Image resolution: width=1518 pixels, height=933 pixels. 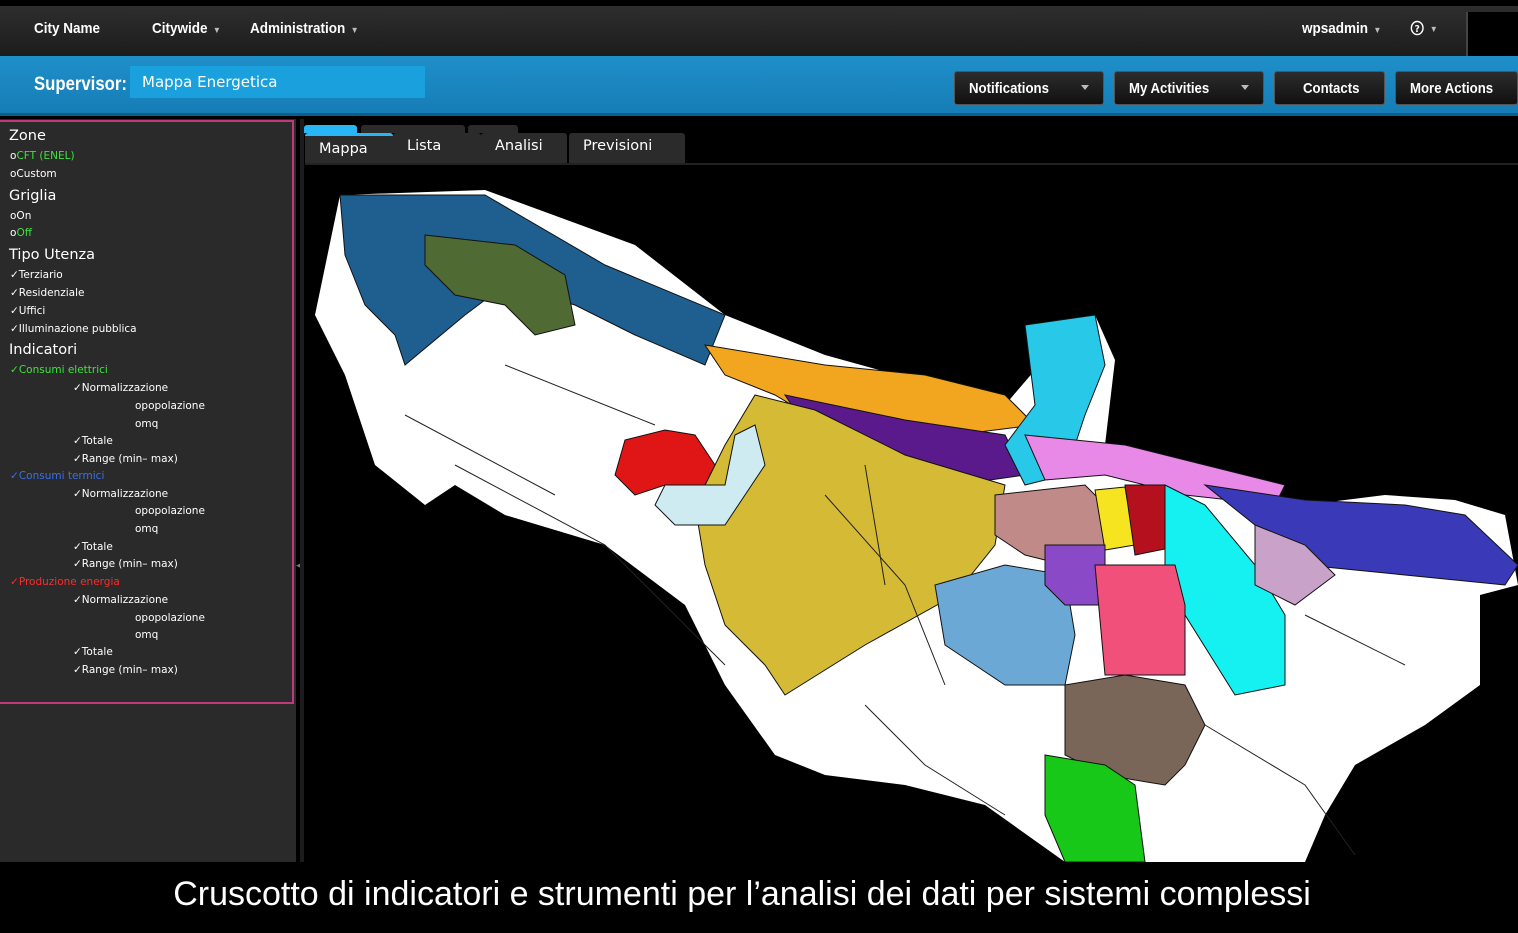 I want to click on notifications-label: Notifications, so click(x=1009, y=88).